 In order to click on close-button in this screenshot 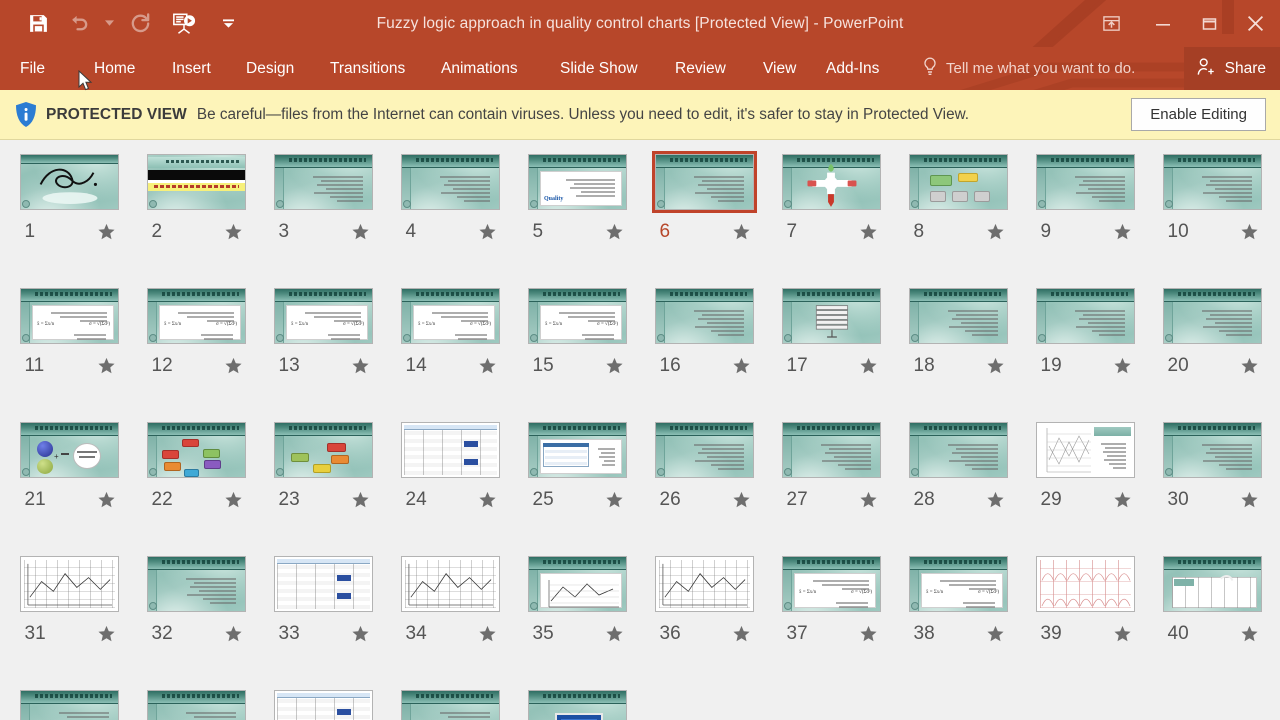, I will do `click(1255, 23)`.